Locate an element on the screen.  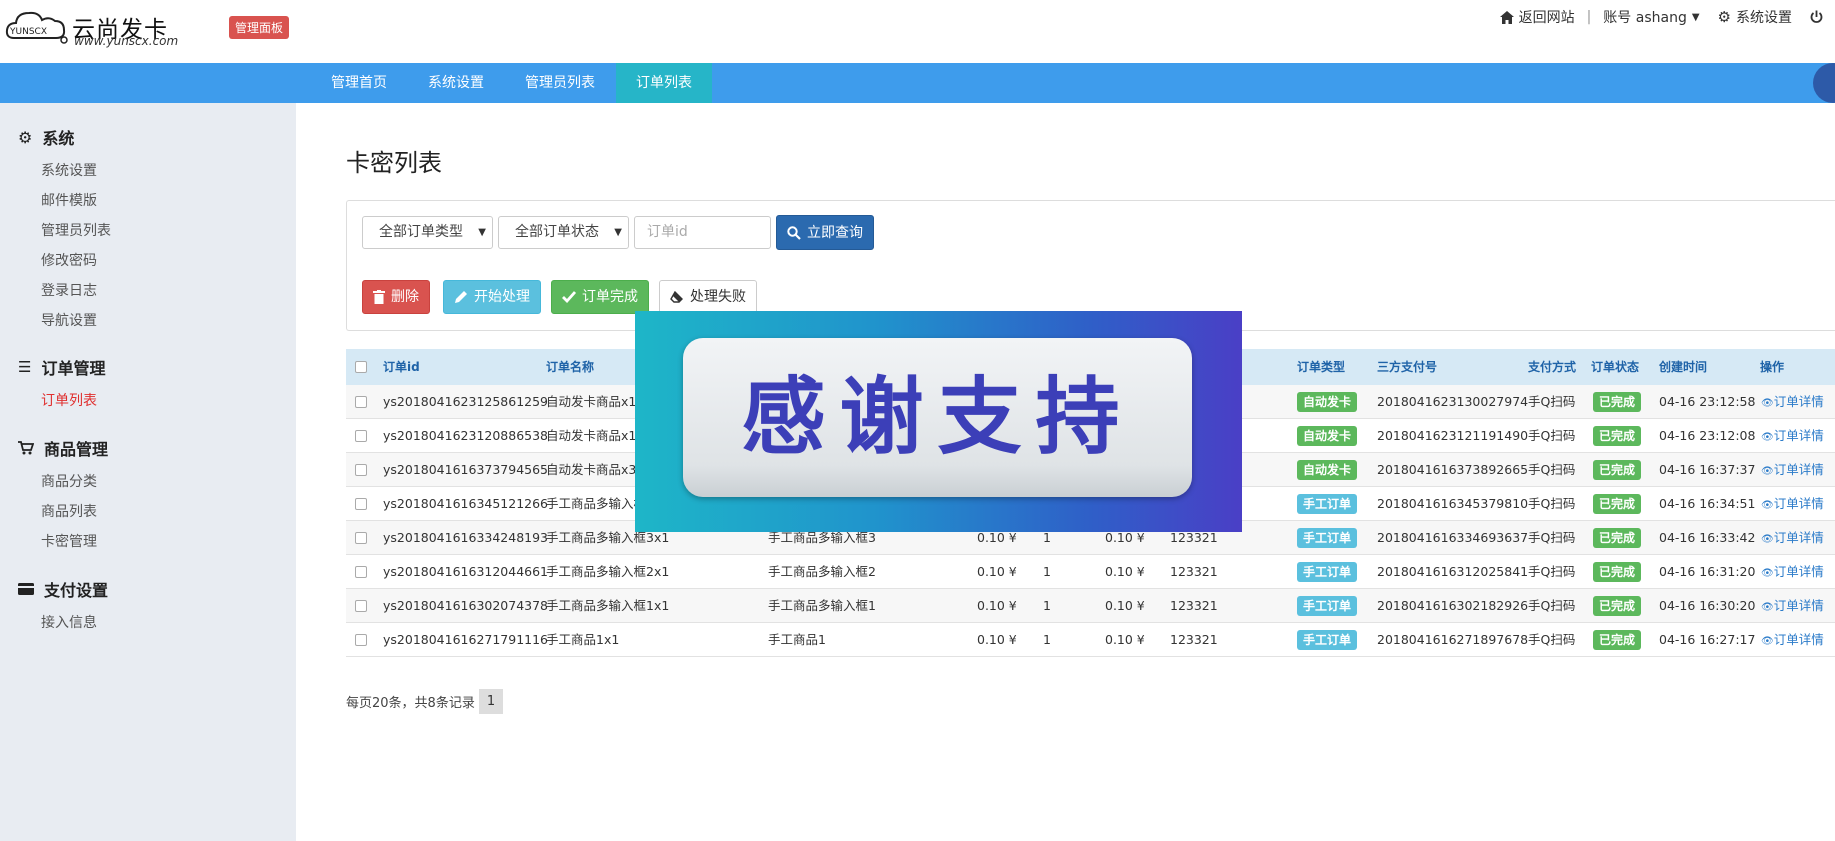
power-icon is located at coordinates (1816, 16).